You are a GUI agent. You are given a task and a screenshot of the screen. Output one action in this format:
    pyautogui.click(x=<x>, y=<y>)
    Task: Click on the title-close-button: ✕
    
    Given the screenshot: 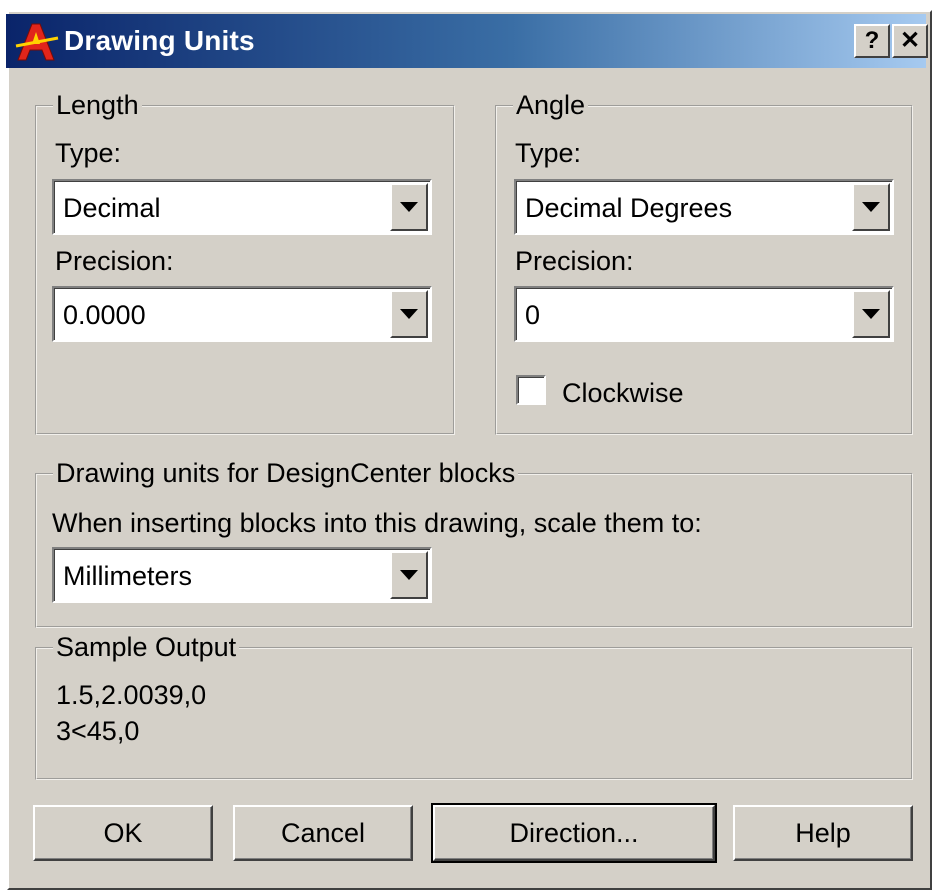 What is the action you would take?
    pyautogui.click(x=910, y=41)
    